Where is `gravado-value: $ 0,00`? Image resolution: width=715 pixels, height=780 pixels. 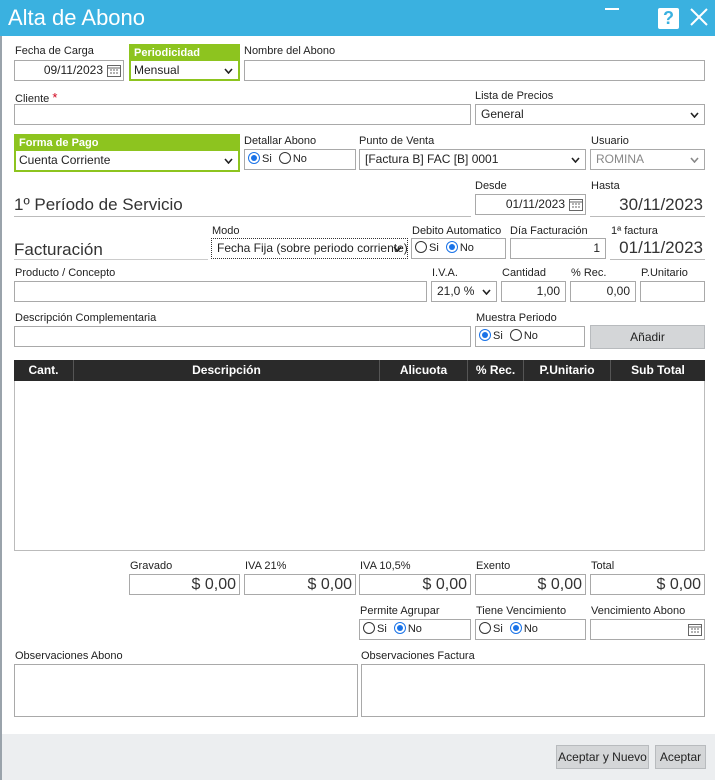 gravado-value: $ 0,00 is located at coordinates (184, 584).